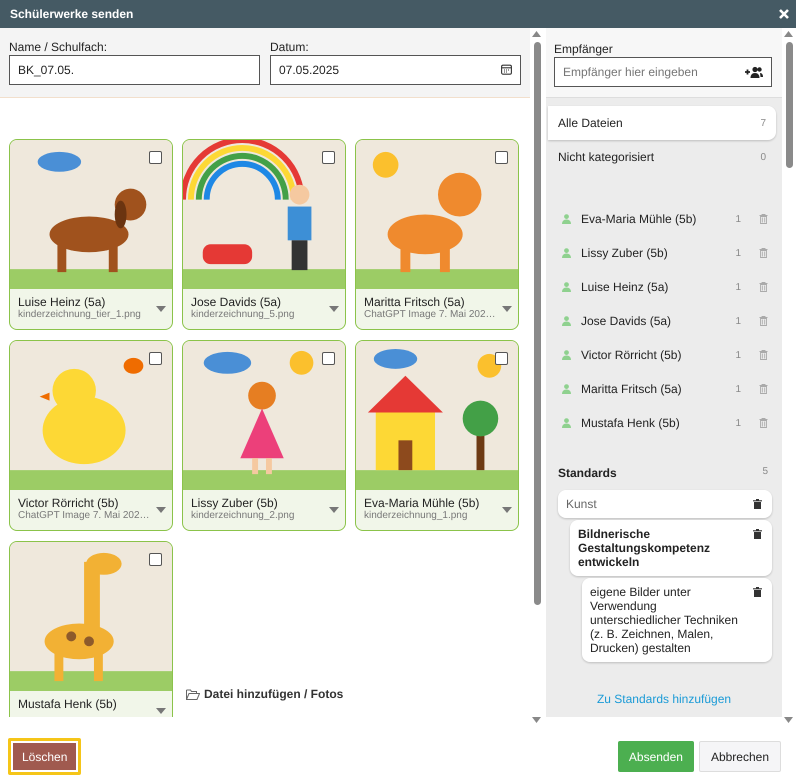 Image resolution: width=796 pixels, height=783 pixels. What do you see at coordinates (754, 72) in the screenshot?
I see `add-people-icon` at bounding box center [754, 72].